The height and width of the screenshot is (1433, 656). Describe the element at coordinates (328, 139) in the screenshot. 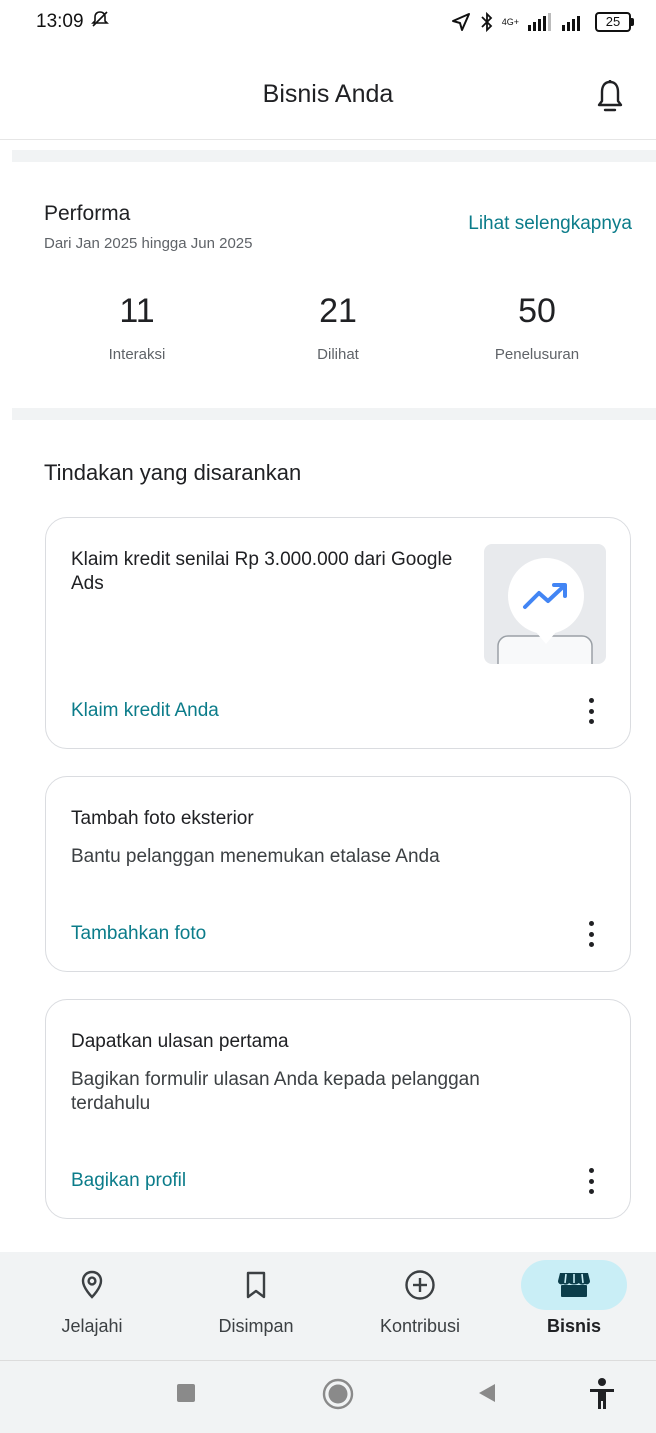

I see `app-bar-divider` at that location.